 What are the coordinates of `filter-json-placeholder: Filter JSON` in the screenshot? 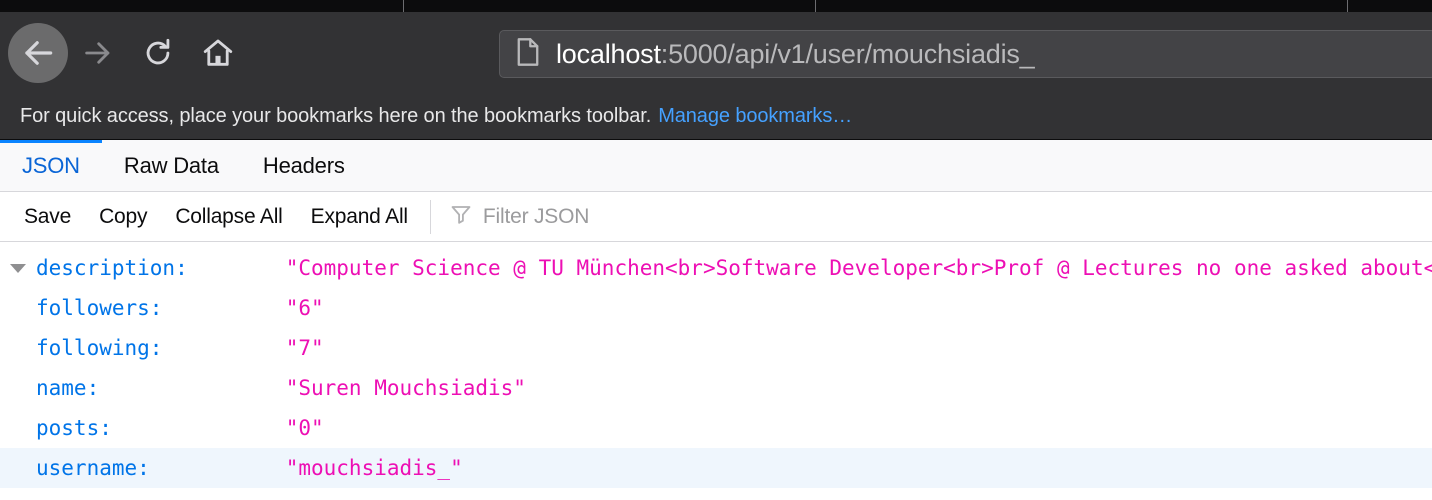 It's located at (536, 216).